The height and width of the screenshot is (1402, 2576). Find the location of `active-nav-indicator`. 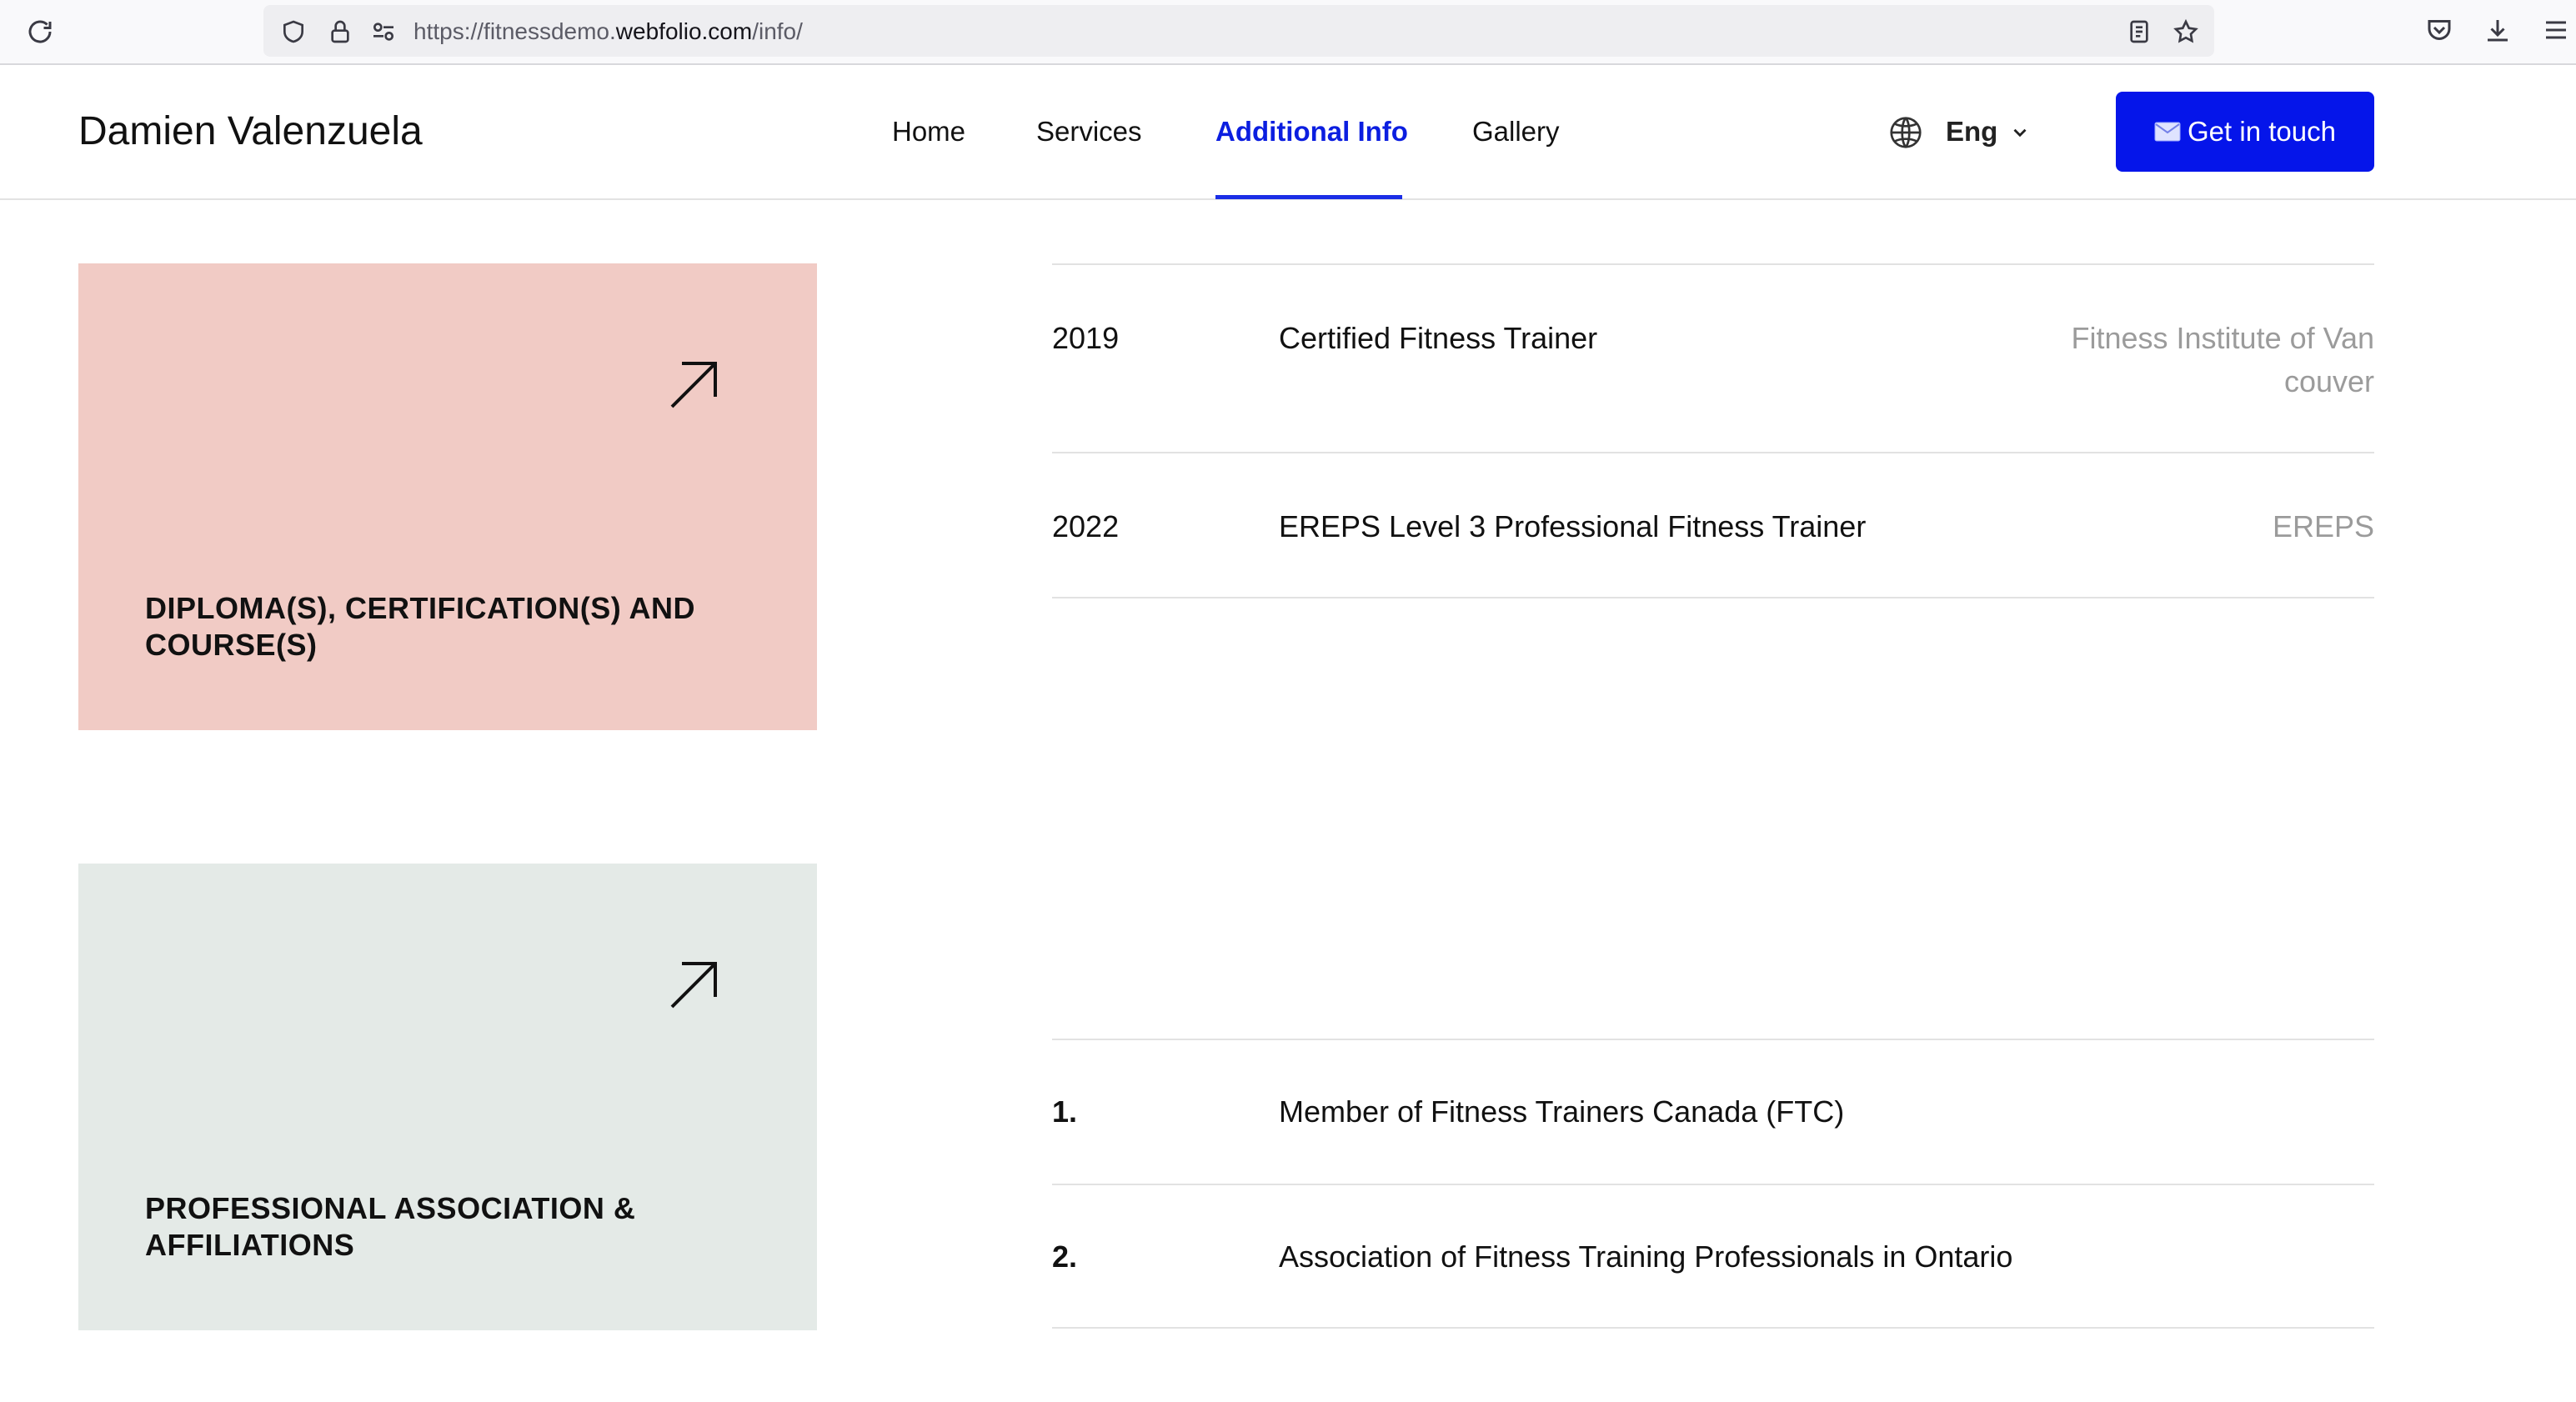

active-nav-indicator is located at coordinates (1308, 197).